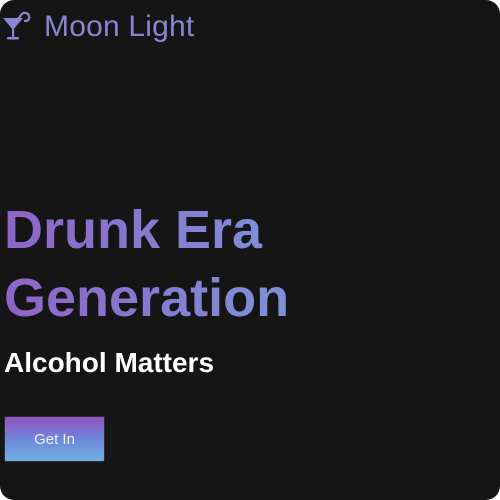  What do you see at coordinates (119, 27) in the screenshot?
I see `brand-name: Moon Light` at bounding box center [119, 27].